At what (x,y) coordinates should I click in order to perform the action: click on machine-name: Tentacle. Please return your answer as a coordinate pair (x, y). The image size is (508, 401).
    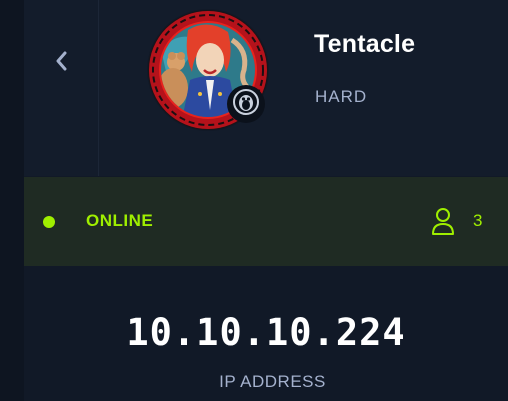
    Looking at the image, I should click on (365, 44).